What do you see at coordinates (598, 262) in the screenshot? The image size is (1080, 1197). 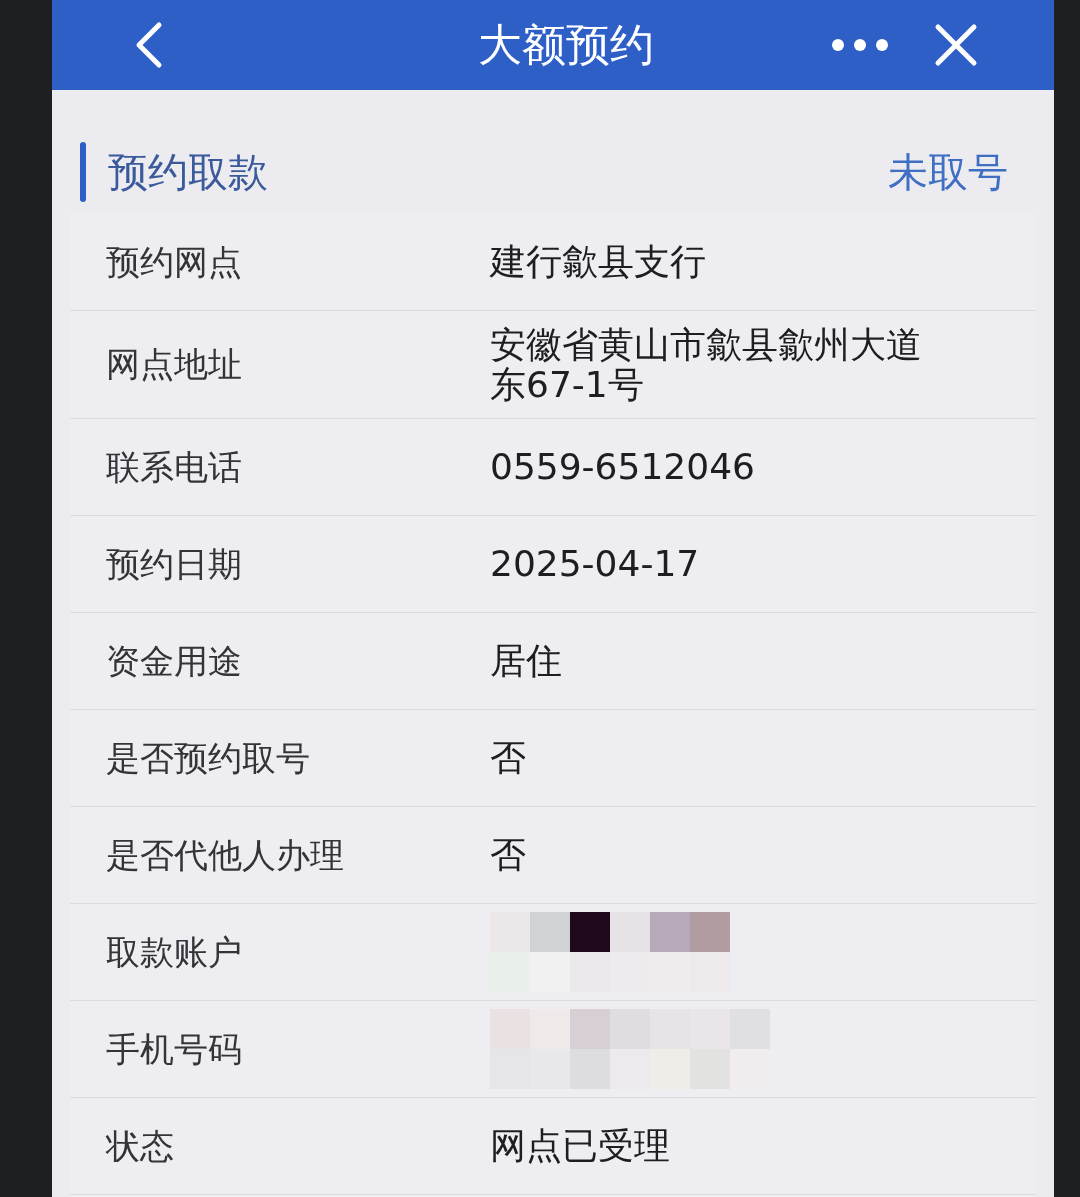 I see `field-value: 建行歙县支行` at bounding box center [598, 262].